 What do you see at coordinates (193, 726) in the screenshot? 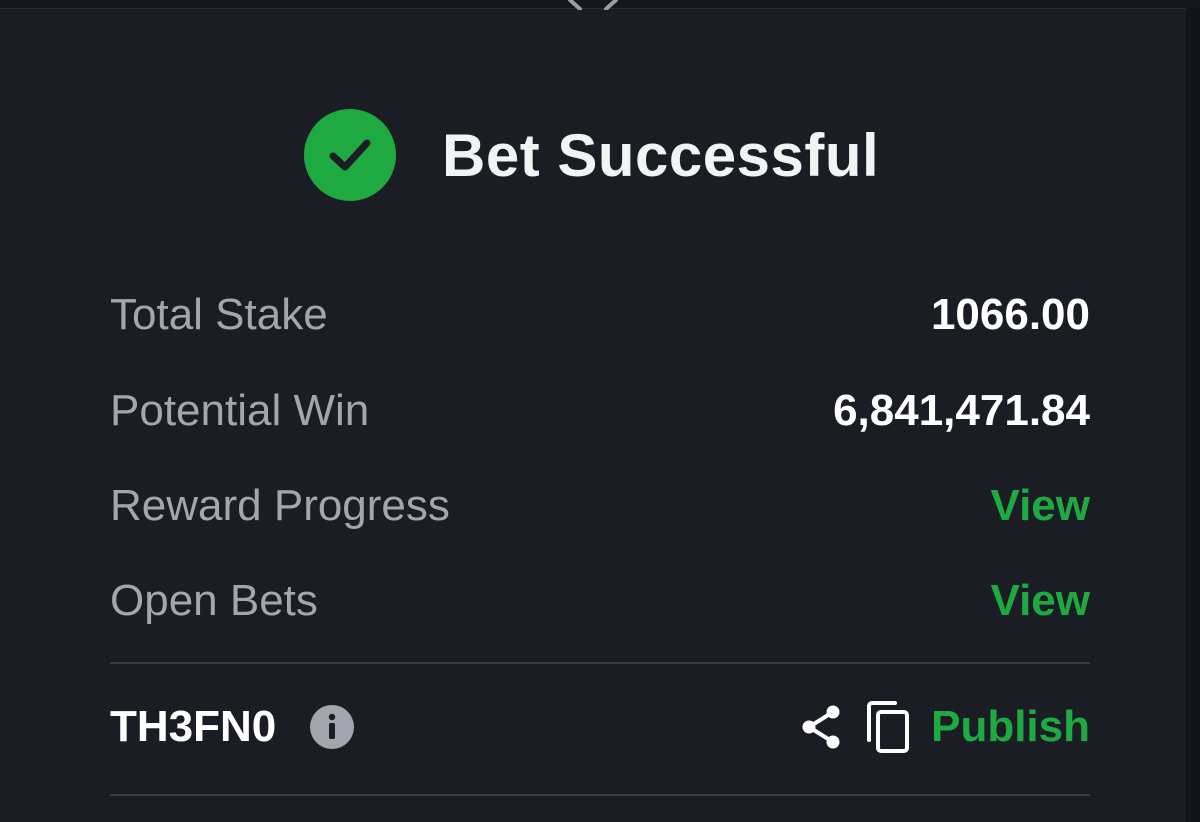
I see `ticket-code: TH3FN0` at bounding box center [193, 726].